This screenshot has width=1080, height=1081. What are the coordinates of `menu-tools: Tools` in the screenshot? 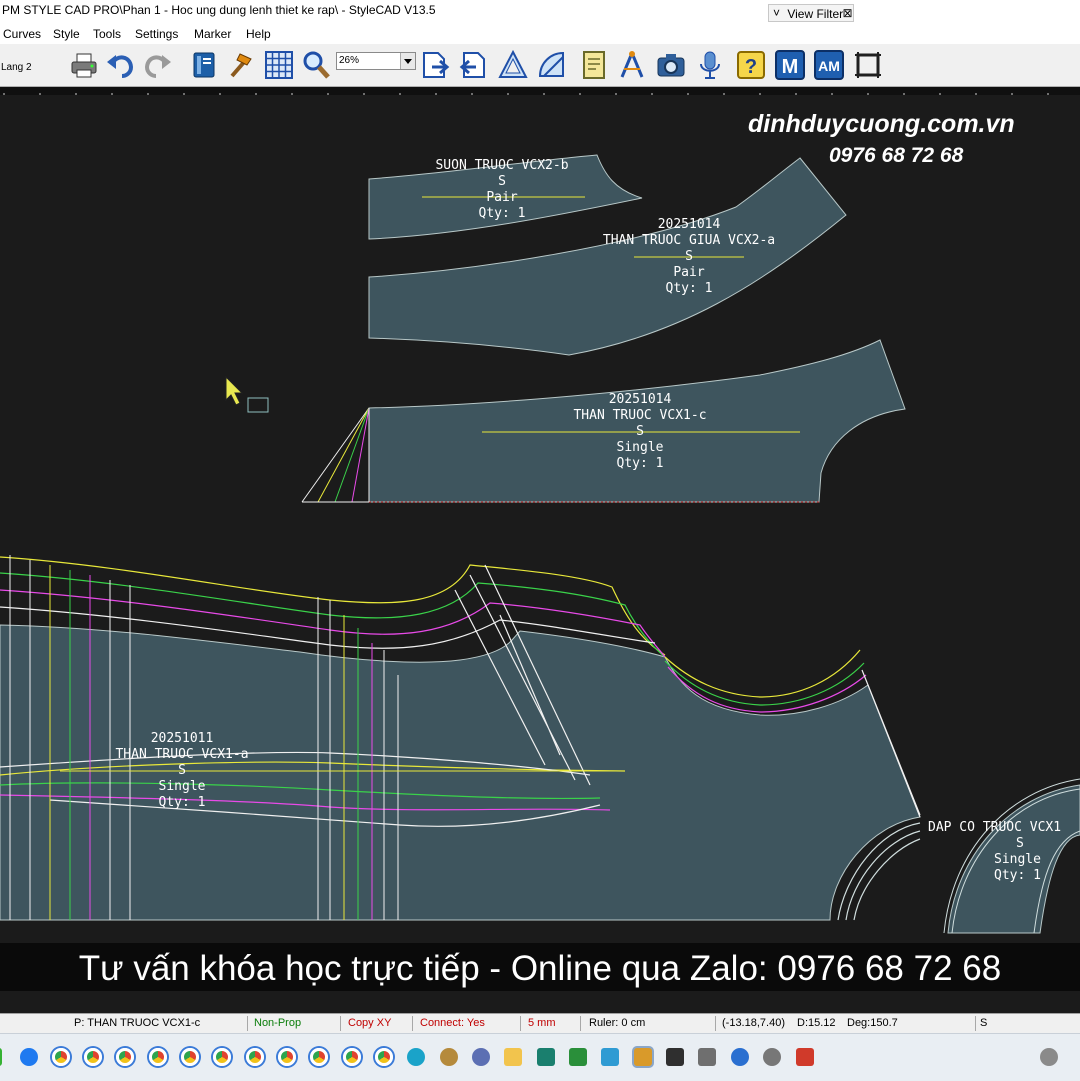 It's located at (107, 34).